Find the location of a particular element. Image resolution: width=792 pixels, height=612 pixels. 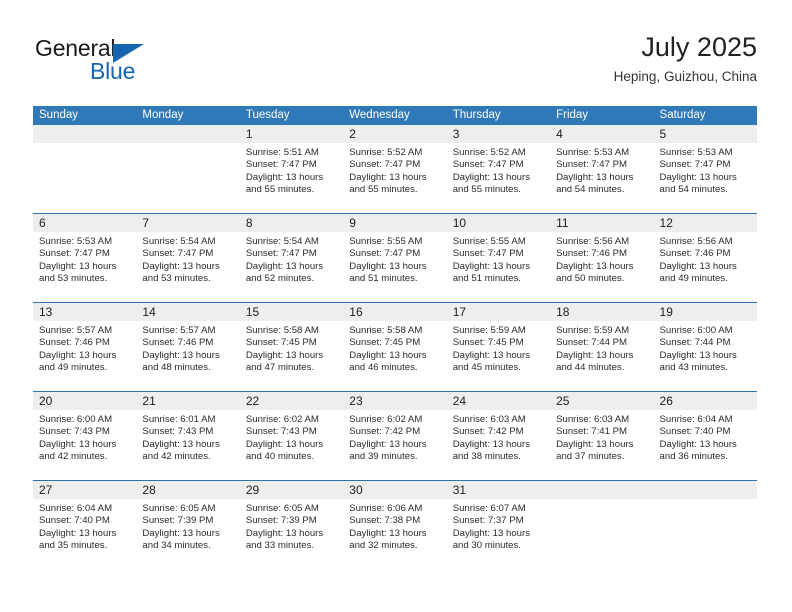

daylight-text-line2: and 30 minutes. is located at coordinates (486, 545).